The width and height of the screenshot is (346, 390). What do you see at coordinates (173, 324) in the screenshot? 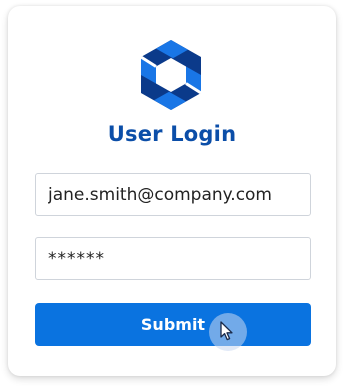
I see `submit-button: Submit` at bounding box center [173, 324].